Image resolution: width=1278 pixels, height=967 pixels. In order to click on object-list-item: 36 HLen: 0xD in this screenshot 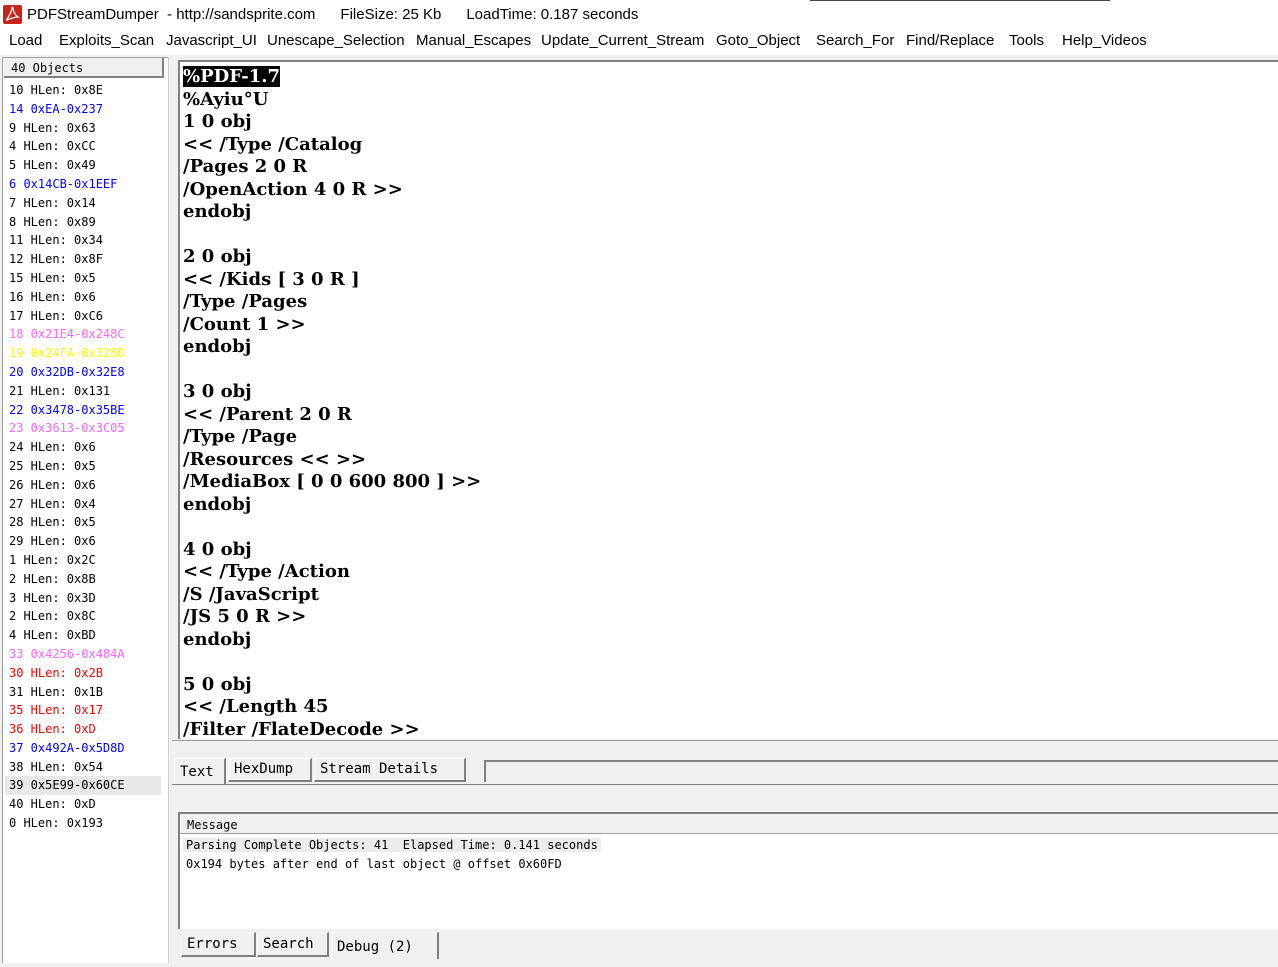, I will do `click(83, 729)`.